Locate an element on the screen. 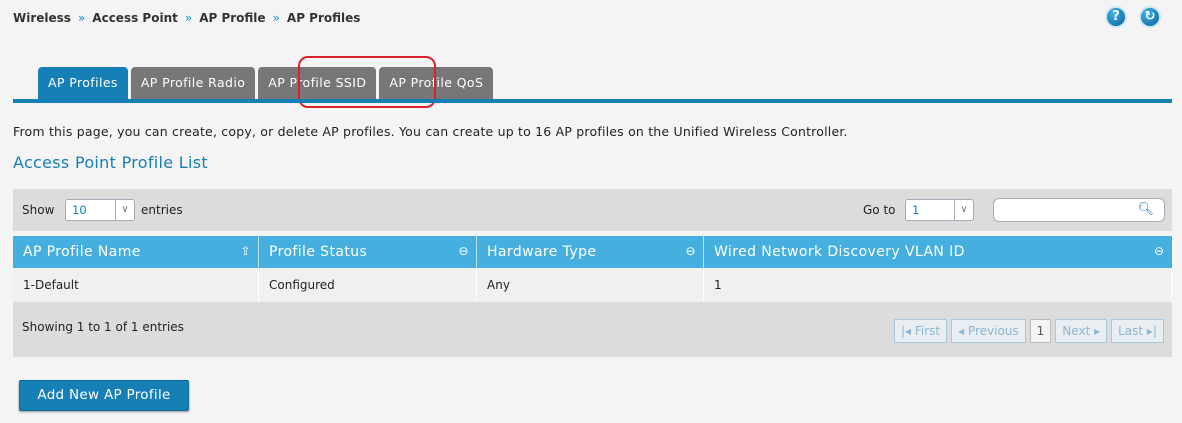 The width and height of the screenshot is (1182, 423). column-header-hardware-type: Hardware Type ⊖ is located at coordinates (590, 252).